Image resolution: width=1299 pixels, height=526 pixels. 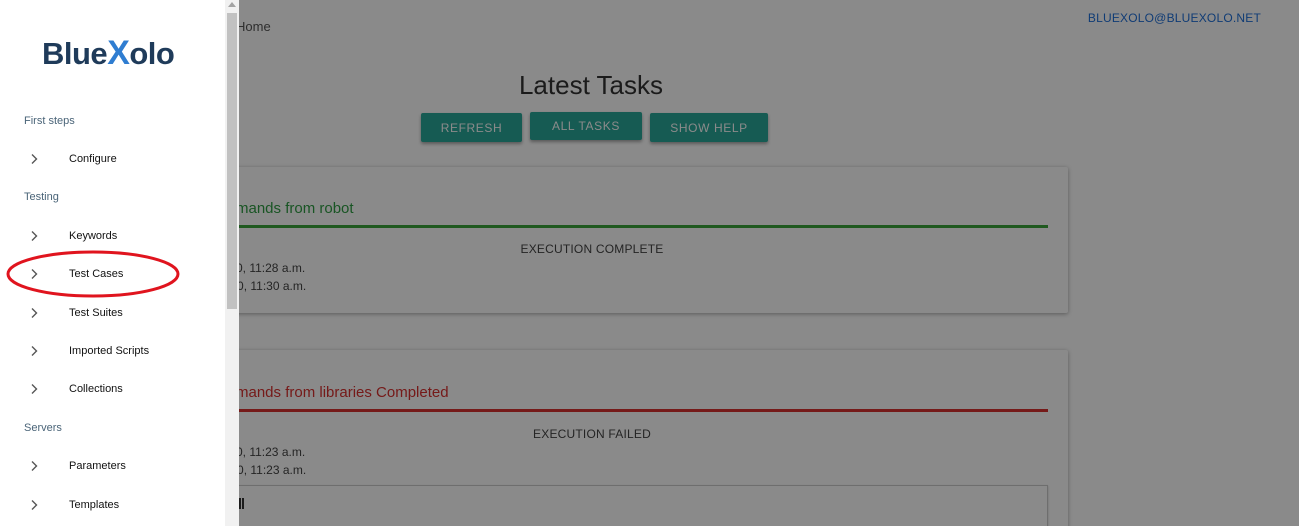 I want to click on scrollbar-thumb, so click(x=232, y=161).